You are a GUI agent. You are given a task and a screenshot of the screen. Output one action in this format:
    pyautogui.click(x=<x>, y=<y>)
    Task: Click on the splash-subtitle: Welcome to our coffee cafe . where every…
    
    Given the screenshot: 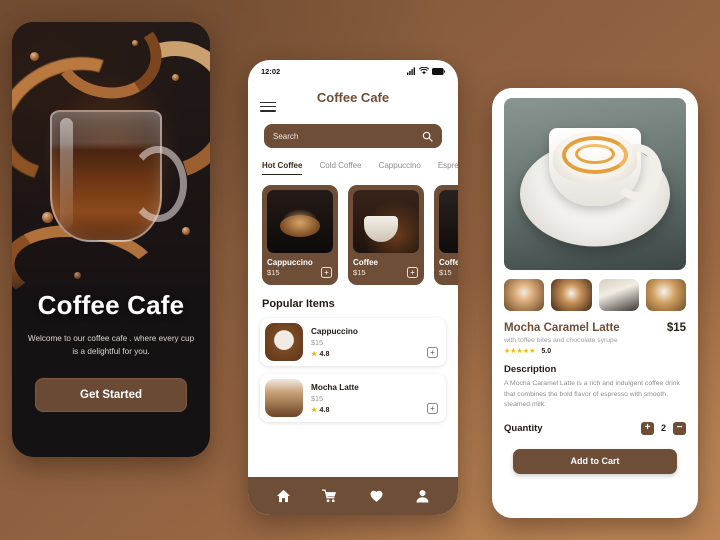 What is the action you would take?
    pyautogui.click(x=111, y=345)
    